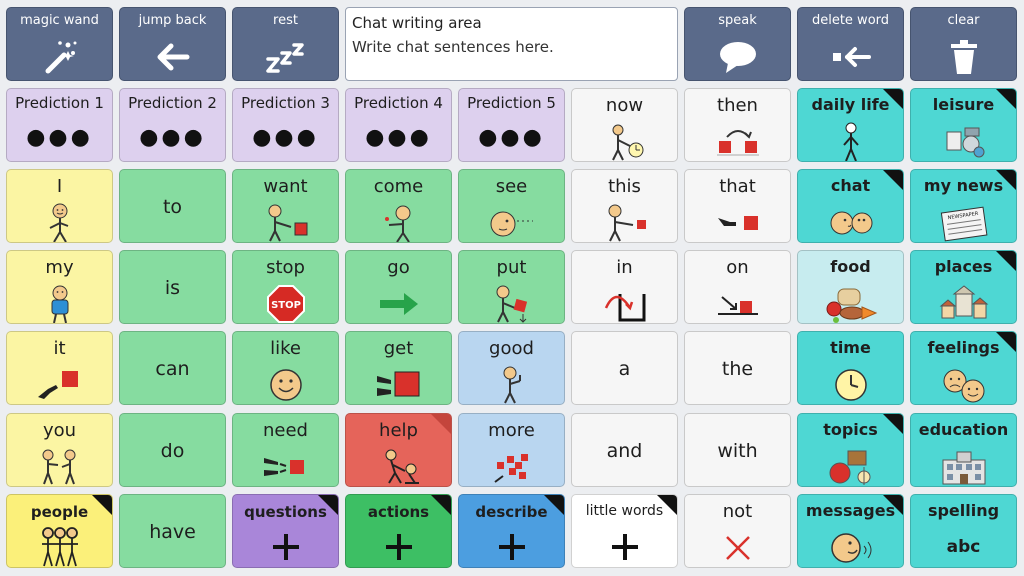  Describe the element at coordinates (59, 186) in the screenshot. I see `word-i-label: I` at that location.